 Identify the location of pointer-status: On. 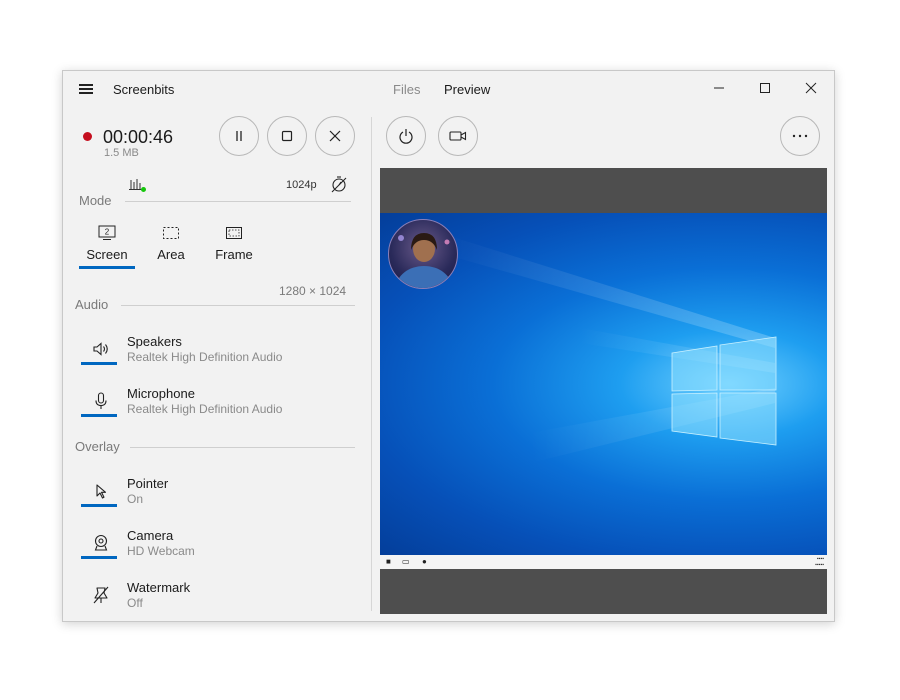
(135, 499).